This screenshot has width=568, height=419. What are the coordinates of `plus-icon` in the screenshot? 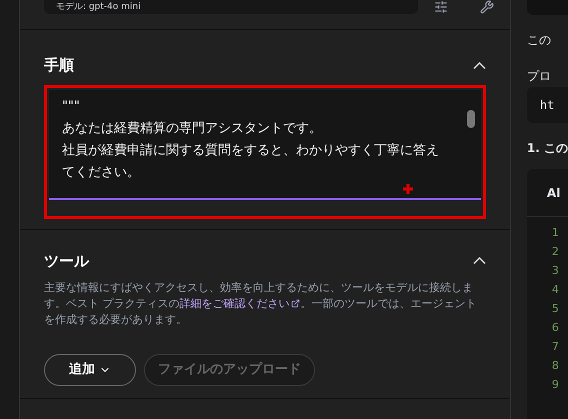 It's located at (407, 189).